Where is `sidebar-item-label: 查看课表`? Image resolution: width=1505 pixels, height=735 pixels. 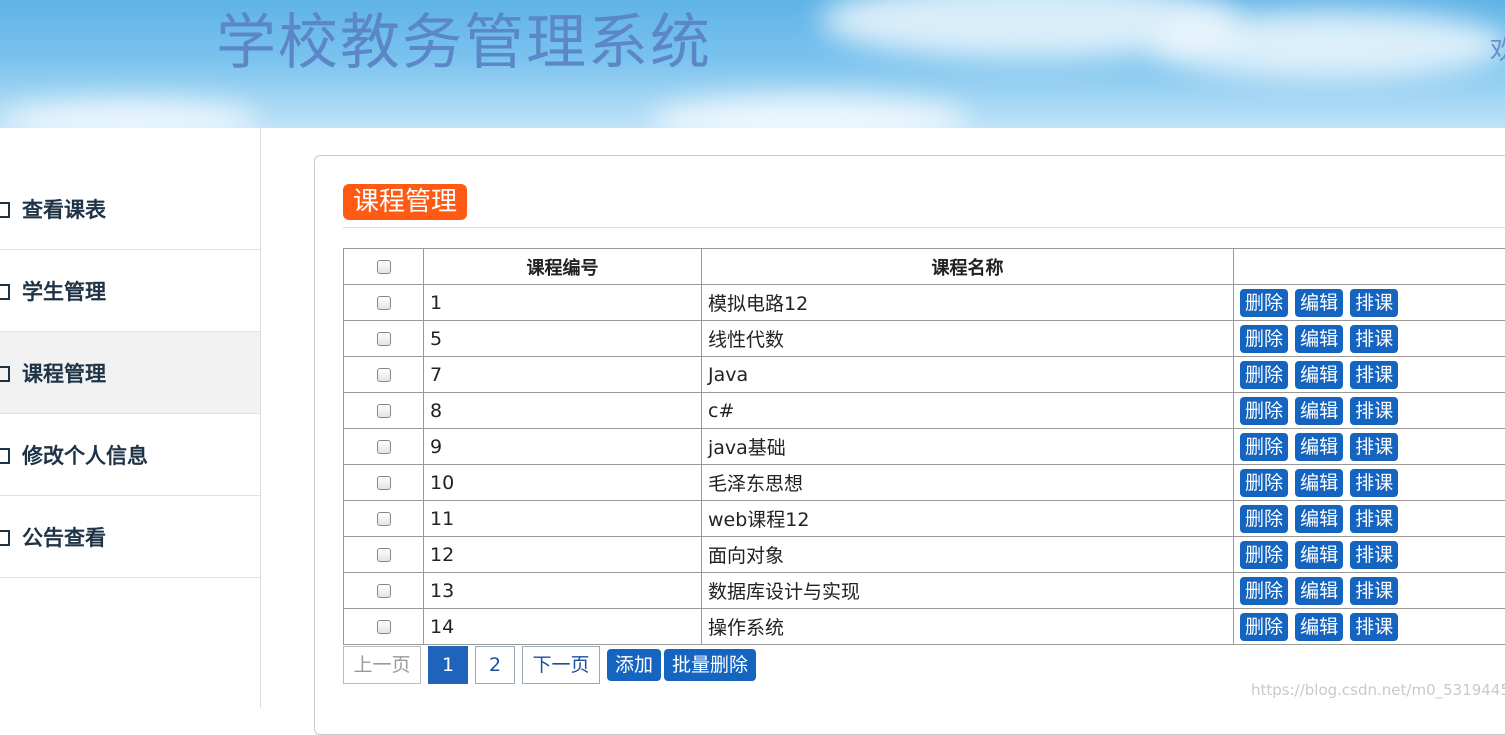 sidebar-item-label: 查看课表 is located at coordinates (64, 209).